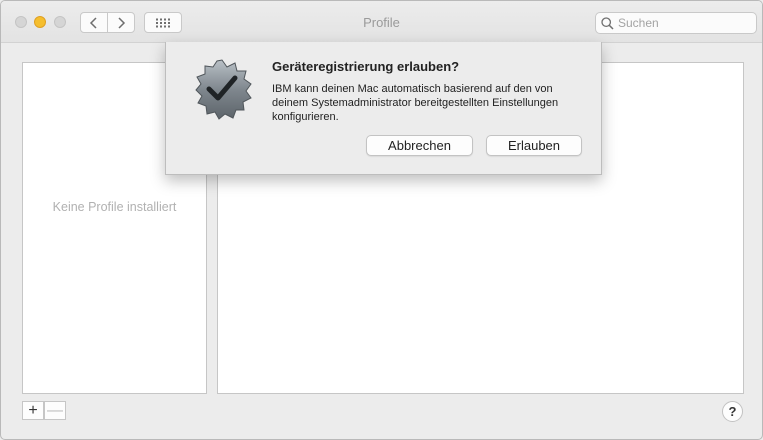  I want to click on titlebar: Profile, so click(381, 22).